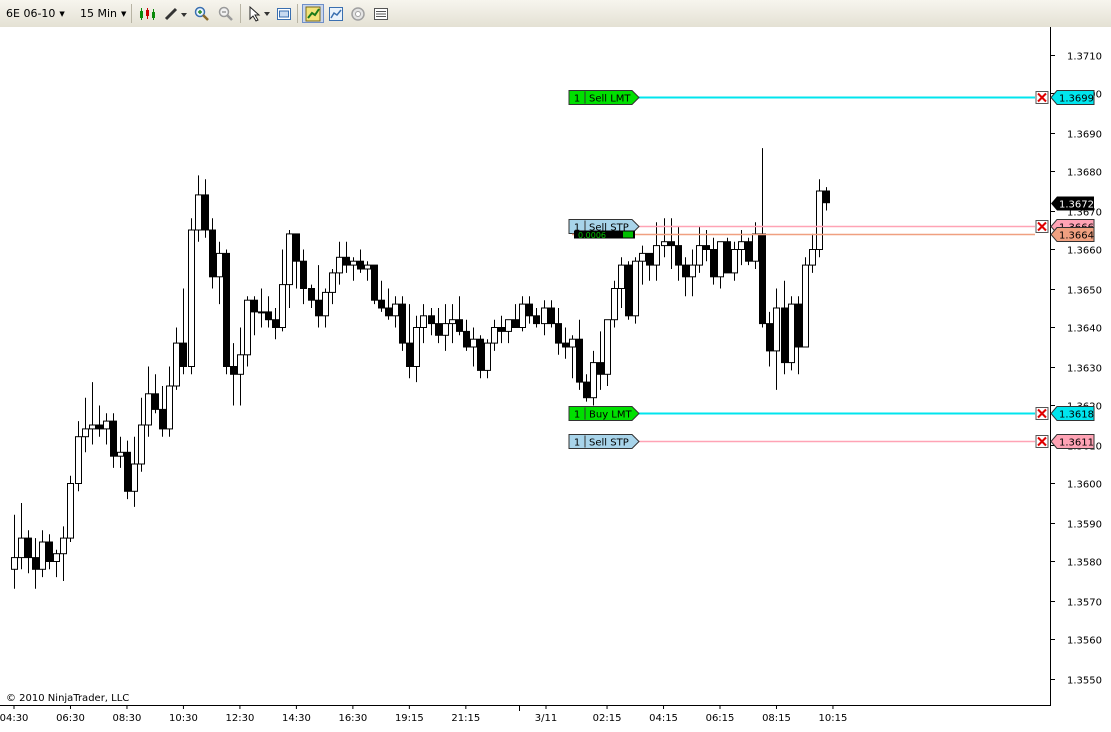  Describe the element at coordinates (335, 13) in the screenshot. I see `strategy-icon` at that location.